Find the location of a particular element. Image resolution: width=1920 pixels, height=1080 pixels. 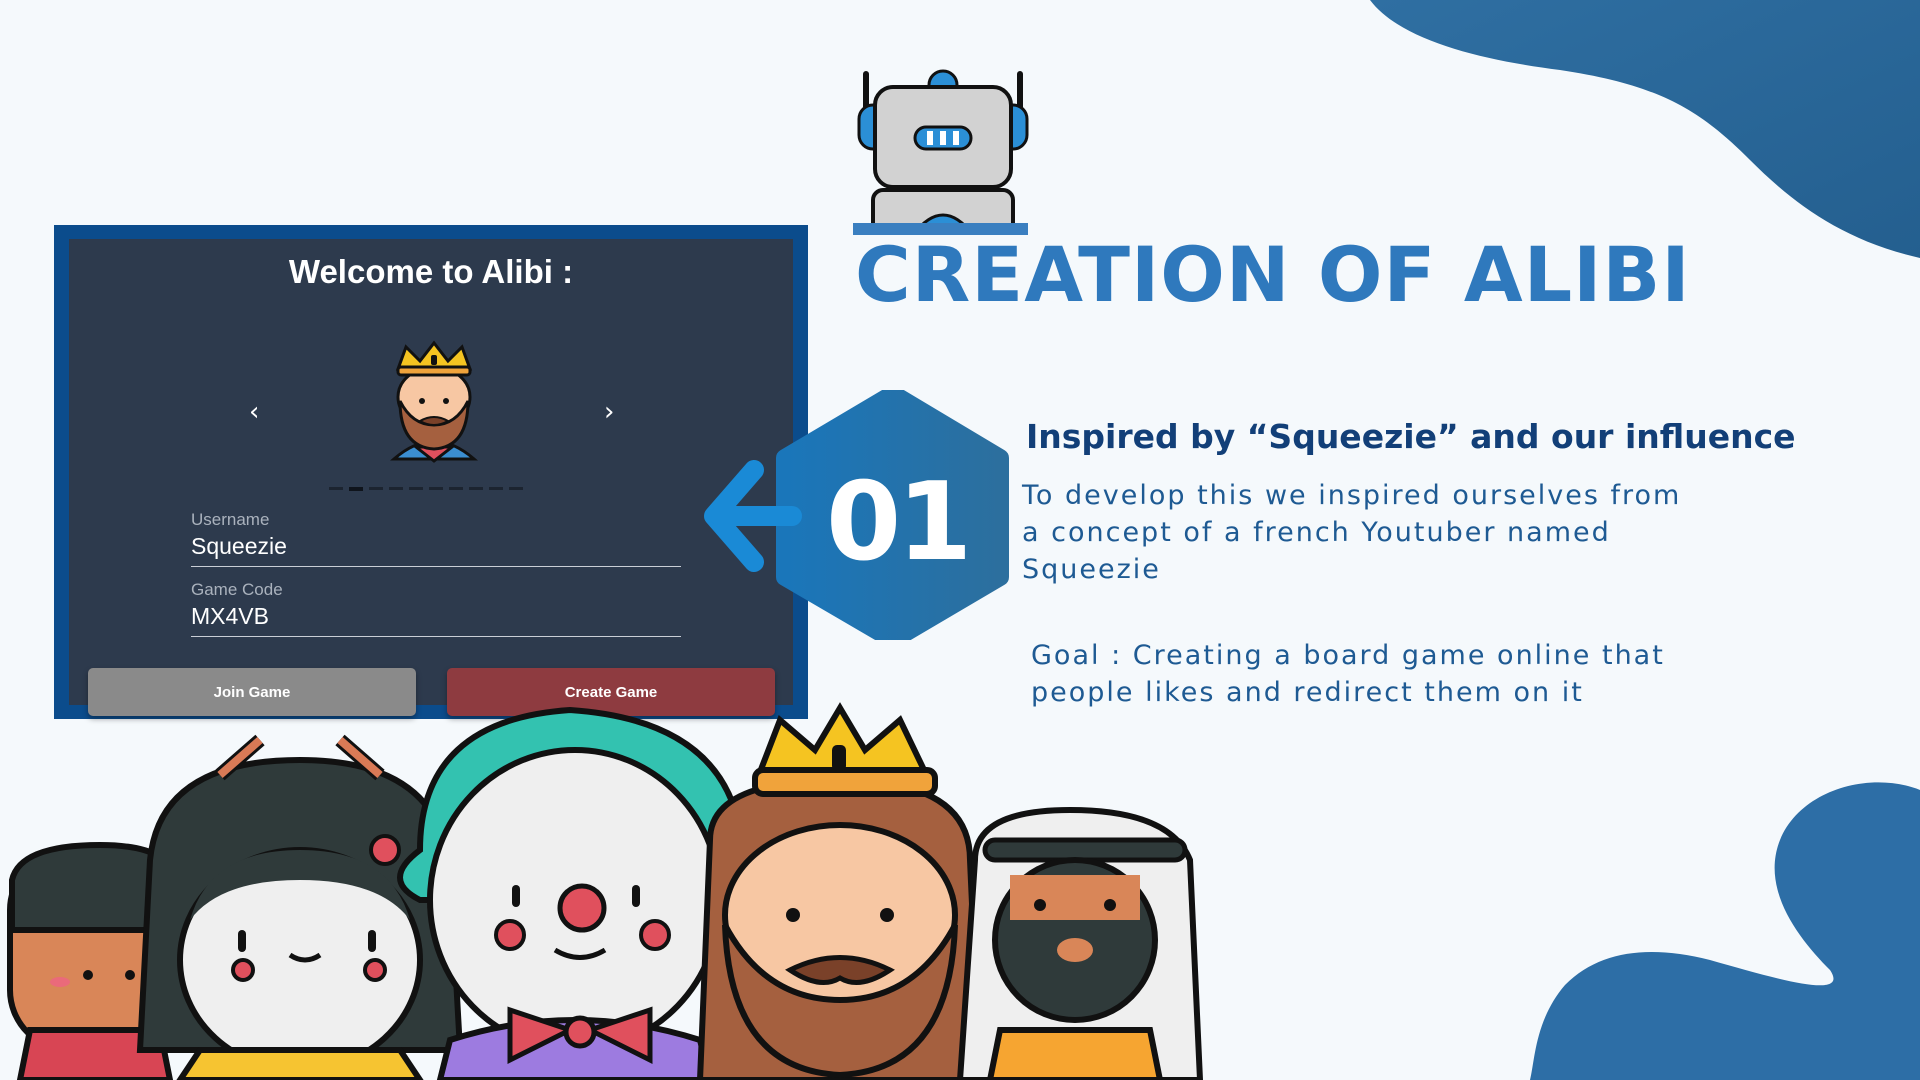

avatar-pagination is located at coordinates (426, 489).